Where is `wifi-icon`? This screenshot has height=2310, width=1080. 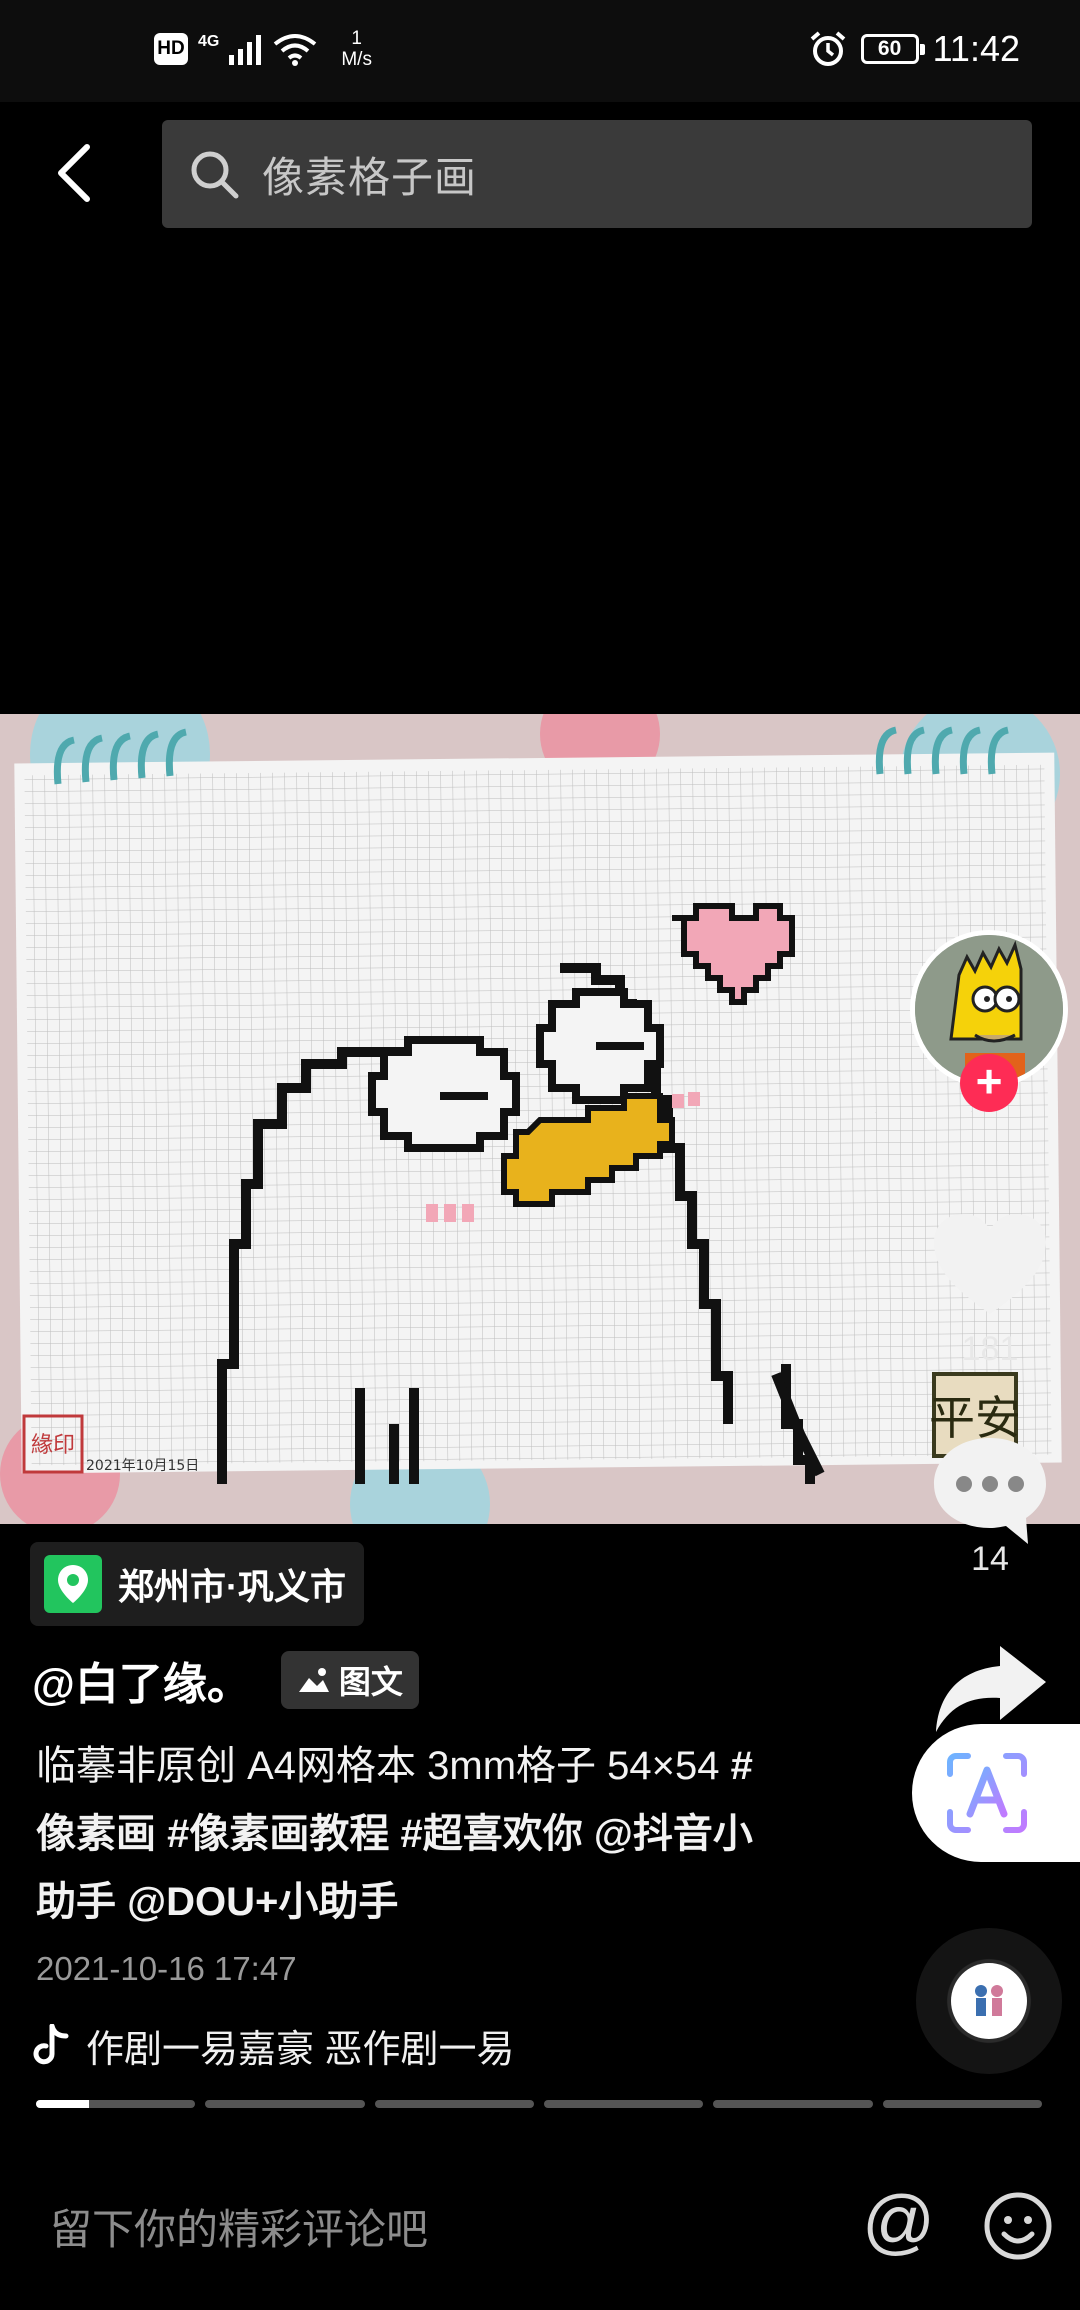
wifi-icon is located at coordinates (295, 50).